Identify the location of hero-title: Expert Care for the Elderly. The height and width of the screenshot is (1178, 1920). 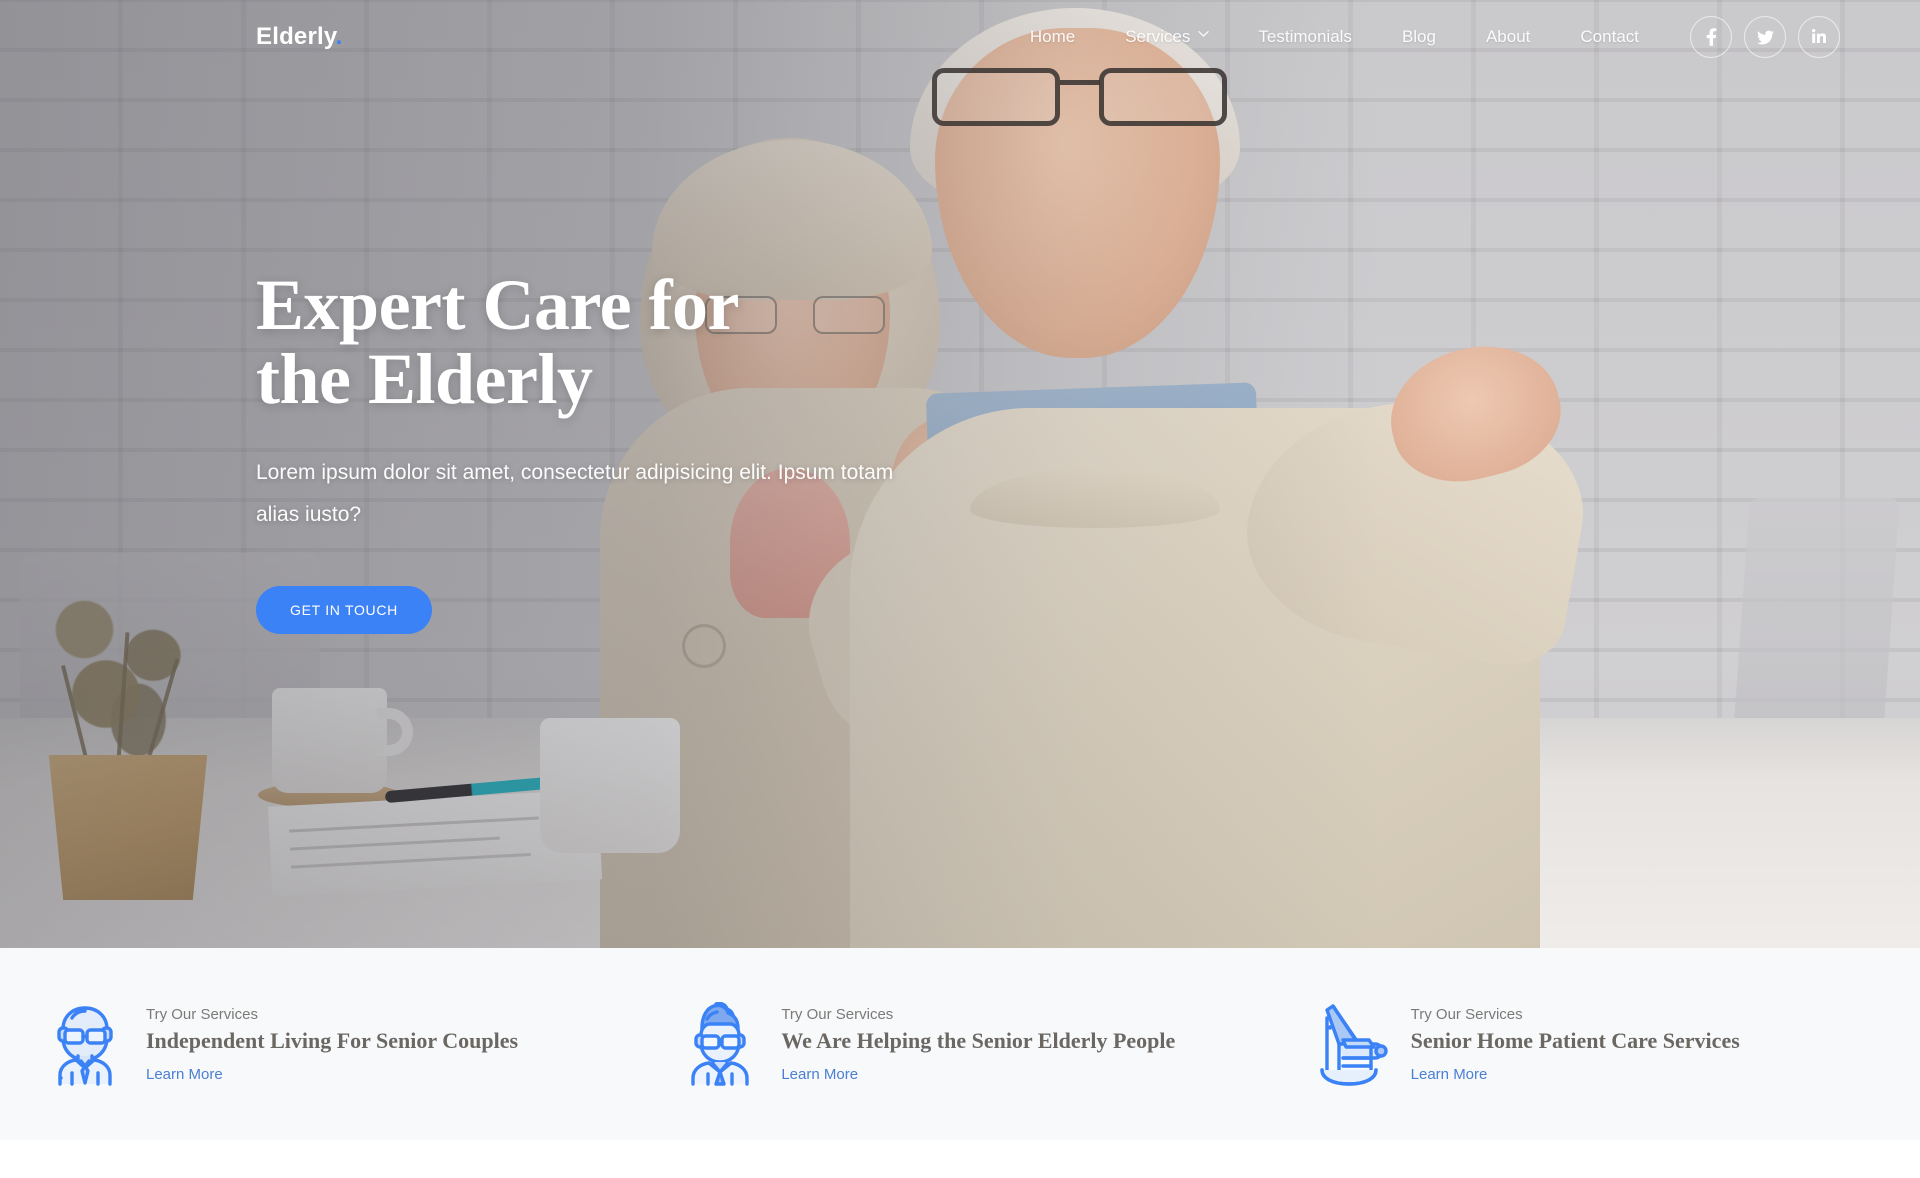
(497, 342).